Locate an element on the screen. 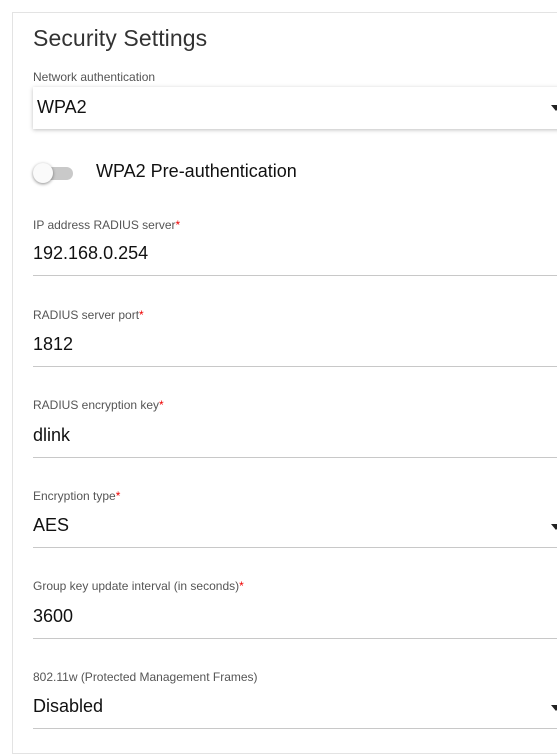 The width and height of the screenshot is (557, 754). pmf-select: Disabled is located at coordinates (68, 706).